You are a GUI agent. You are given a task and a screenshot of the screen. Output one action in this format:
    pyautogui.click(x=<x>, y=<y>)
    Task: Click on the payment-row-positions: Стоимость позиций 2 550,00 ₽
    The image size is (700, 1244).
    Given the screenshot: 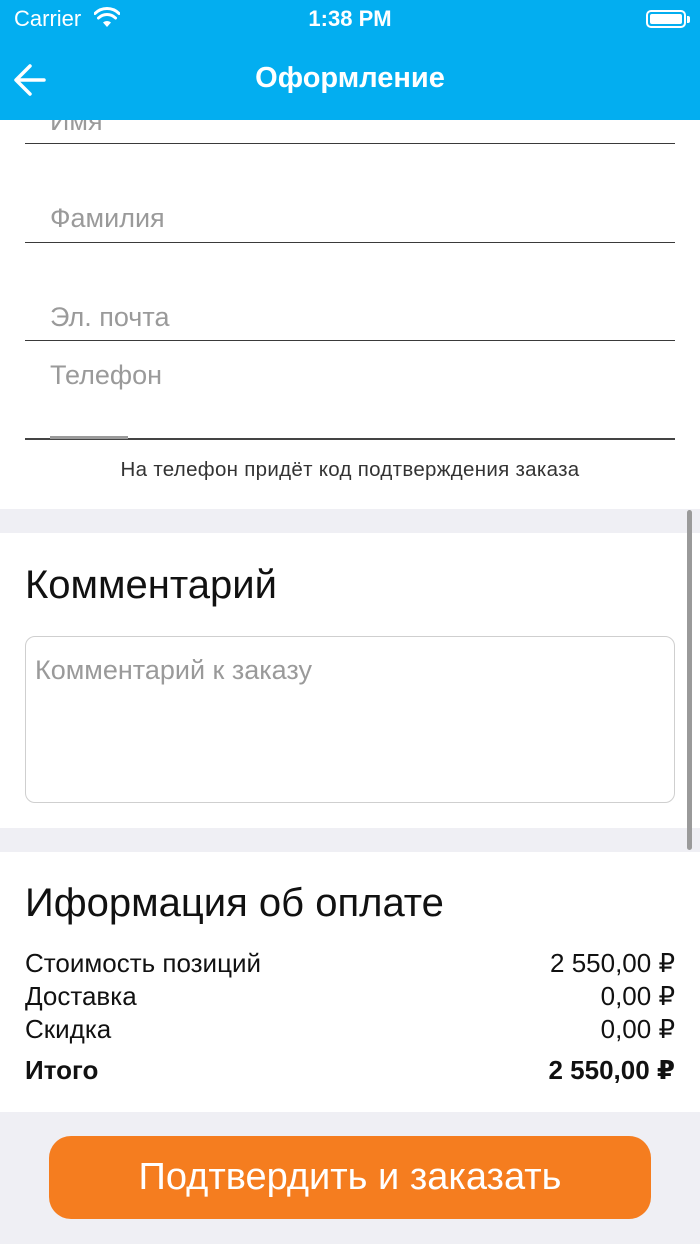 What is the action you would take?
    pyautogui.click(x=350, y=965)
    